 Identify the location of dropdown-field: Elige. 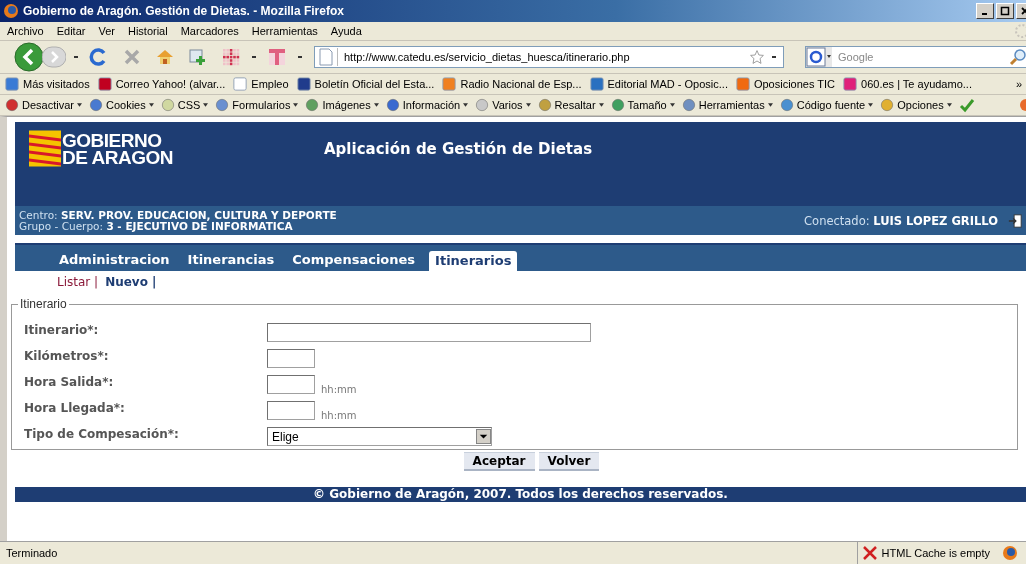
(379, 436).